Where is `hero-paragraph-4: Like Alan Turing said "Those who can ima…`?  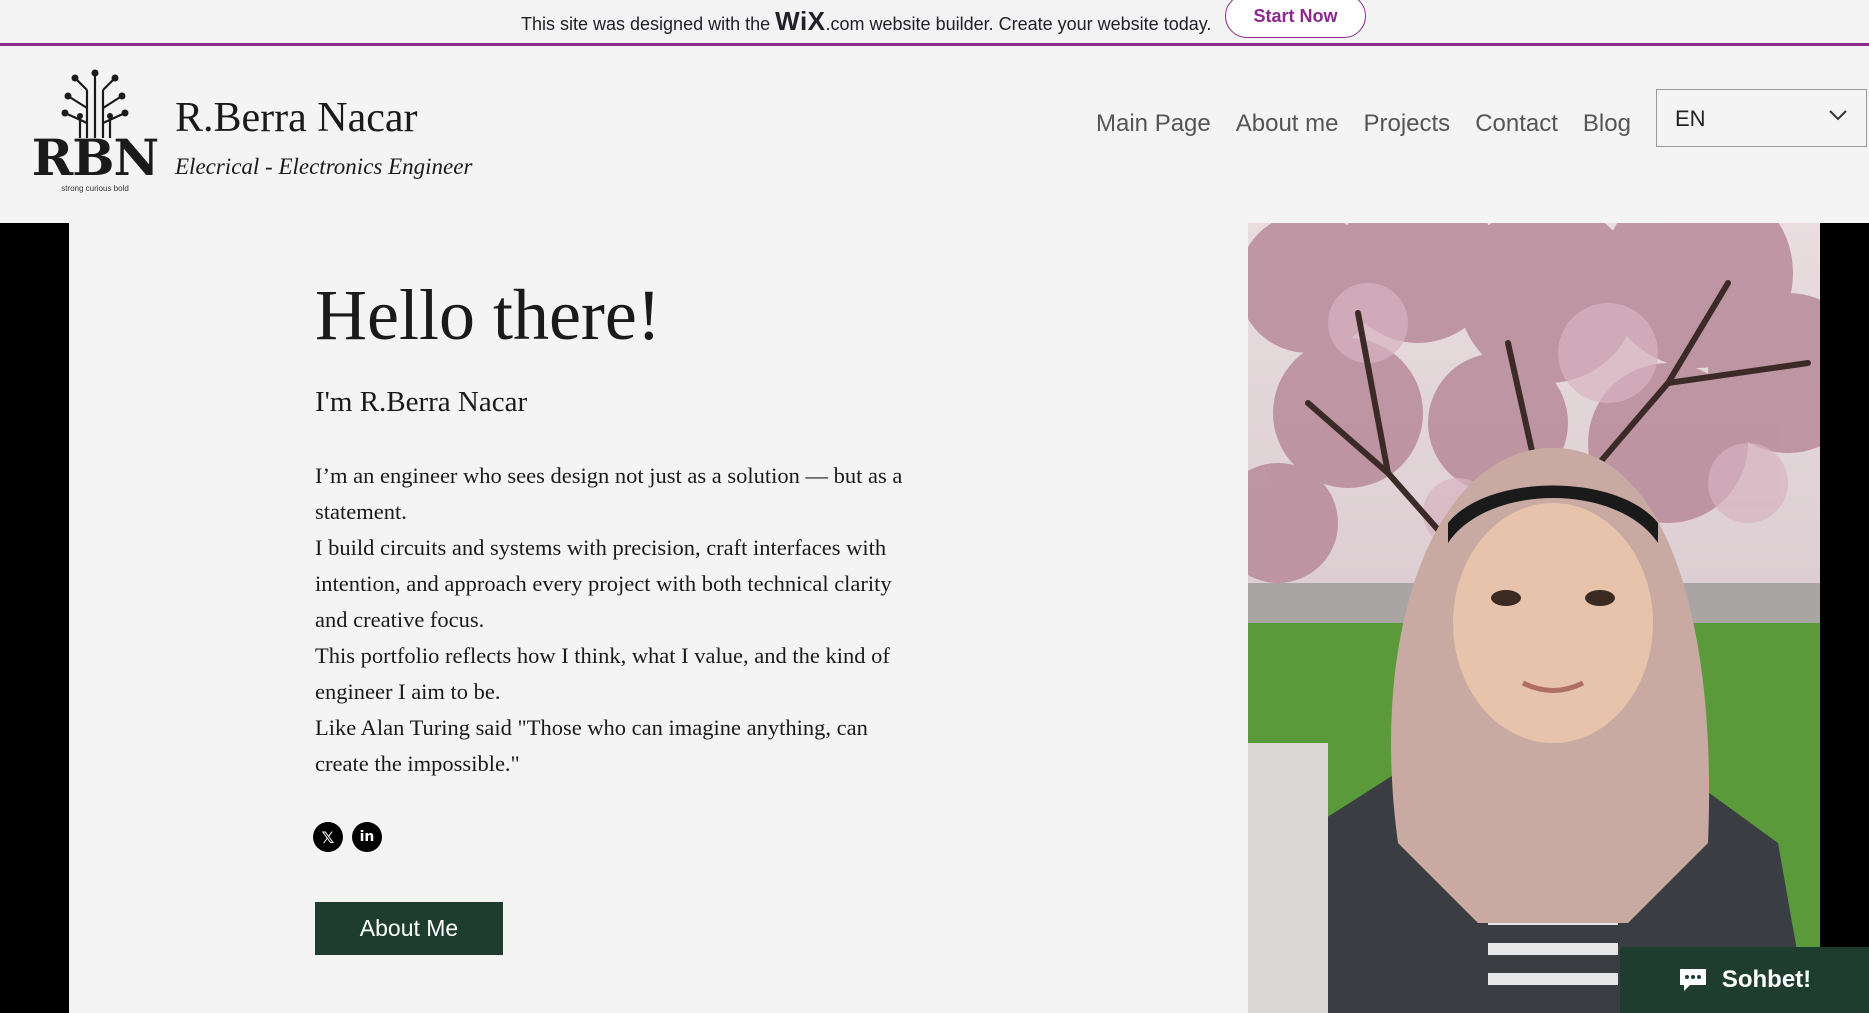
hero-paragraph-4: Like Alan Turing said "Those who can ima… is located at coordinates (591, 745).